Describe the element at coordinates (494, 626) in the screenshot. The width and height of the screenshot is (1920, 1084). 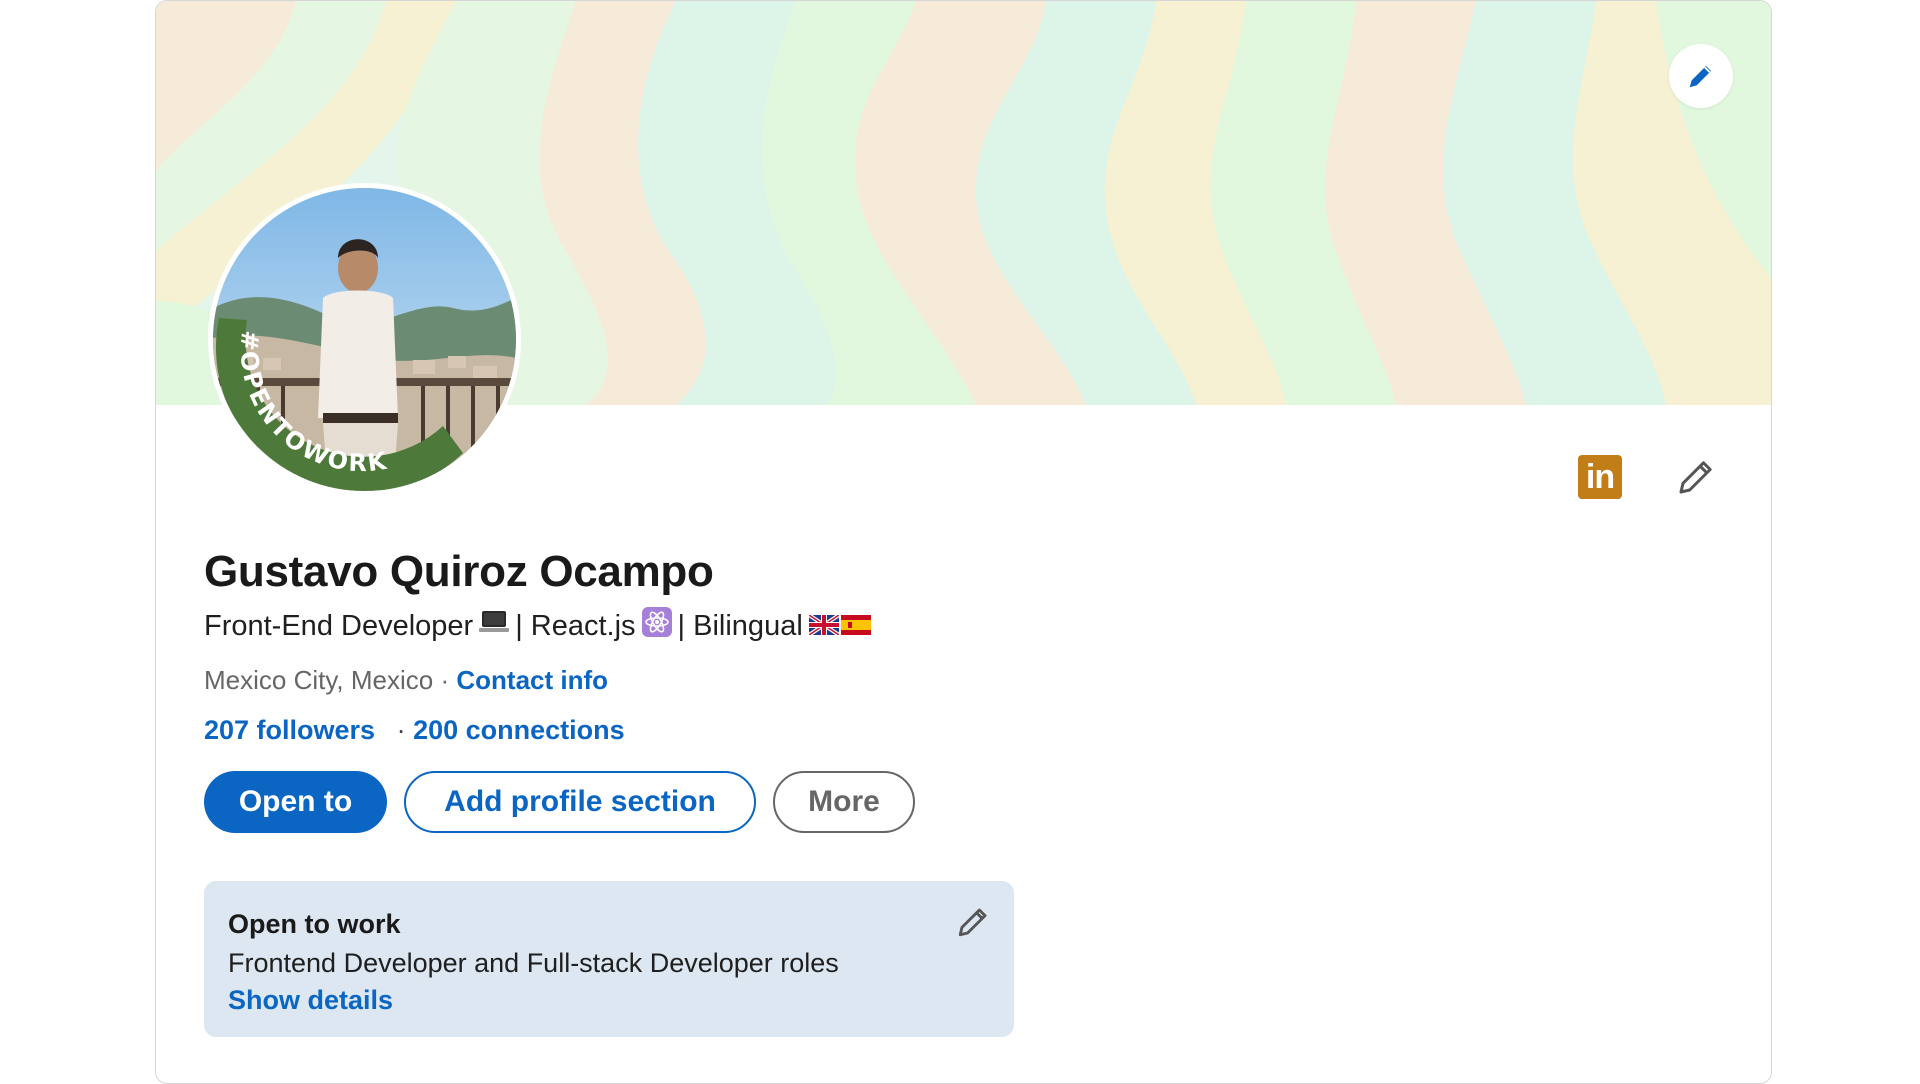
I see `laptop-icon` at that location.